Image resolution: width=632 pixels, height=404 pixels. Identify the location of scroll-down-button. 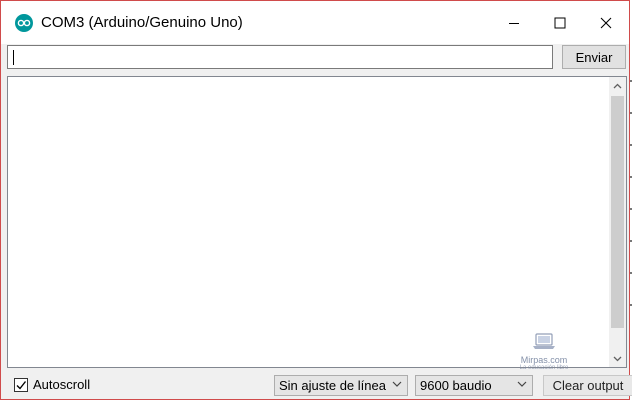
(617, 358).